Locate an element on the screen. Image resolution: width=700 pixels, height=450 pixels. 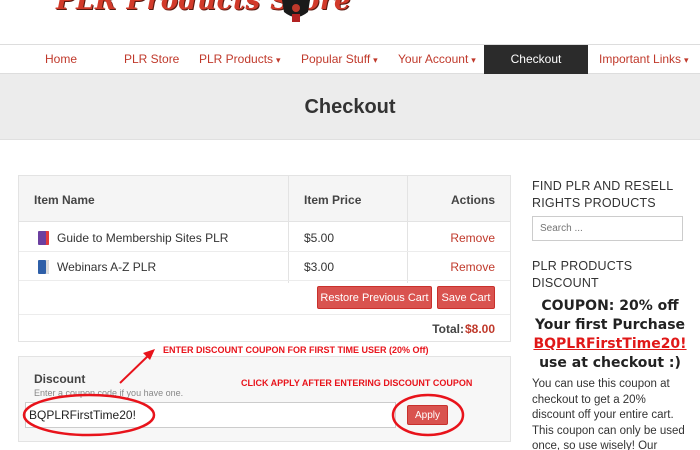
sidebar-heading-find: FIND PLR AND RESELL RIGHTS PRODUCTS is located at coordinates (612, 195).